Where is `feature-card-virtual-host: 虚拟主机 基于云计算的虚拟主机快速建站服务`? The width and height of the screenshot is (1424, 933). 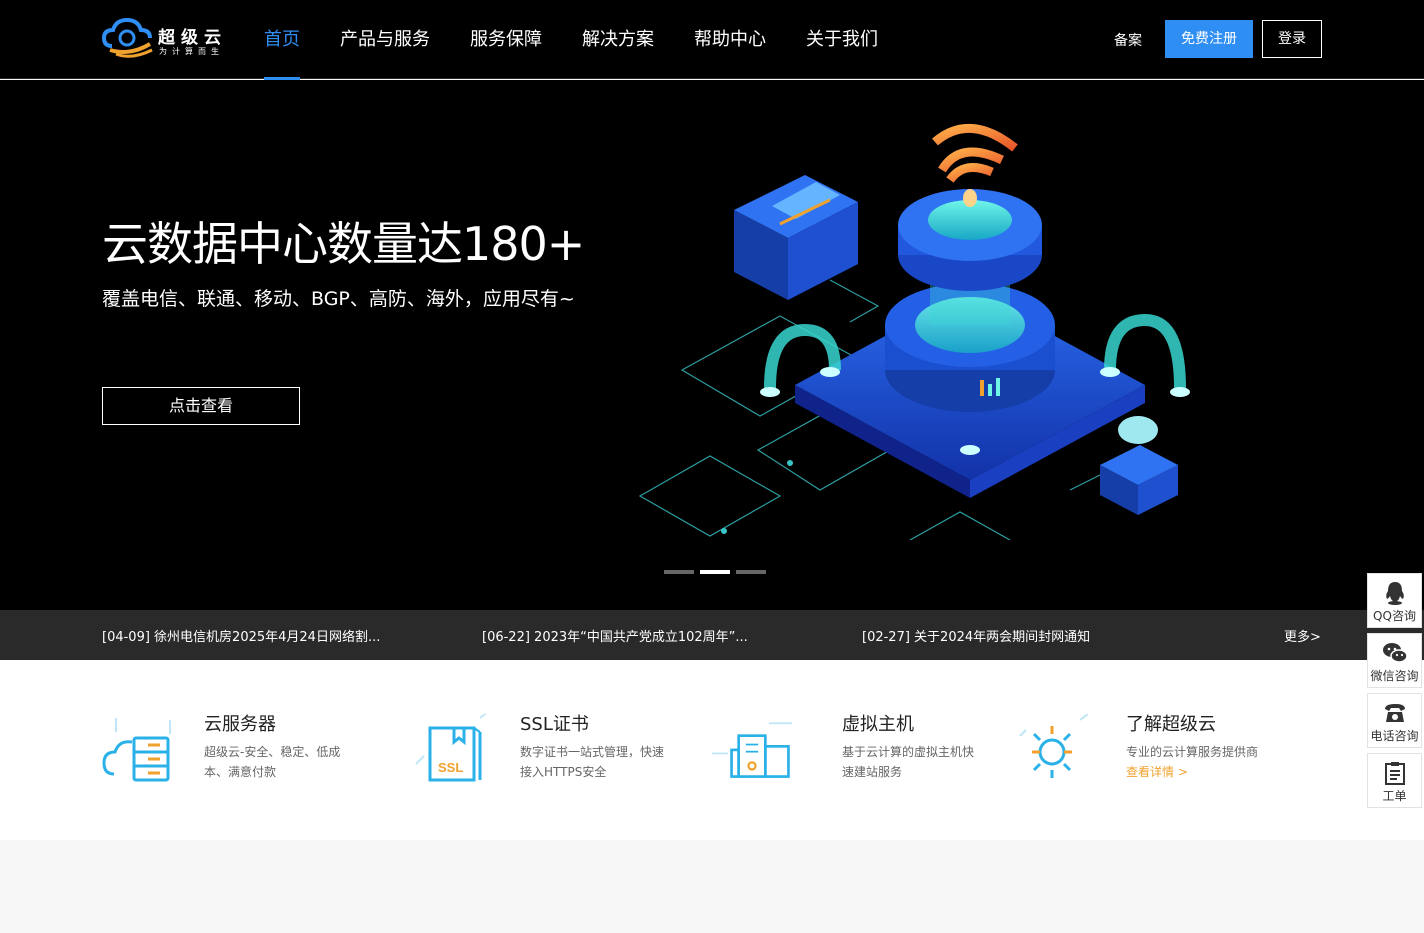 feature-card-virtual-host: 虚拟主机 基于云计算的虚拟主机快速建站服务 is located at coordinates (847, 755).